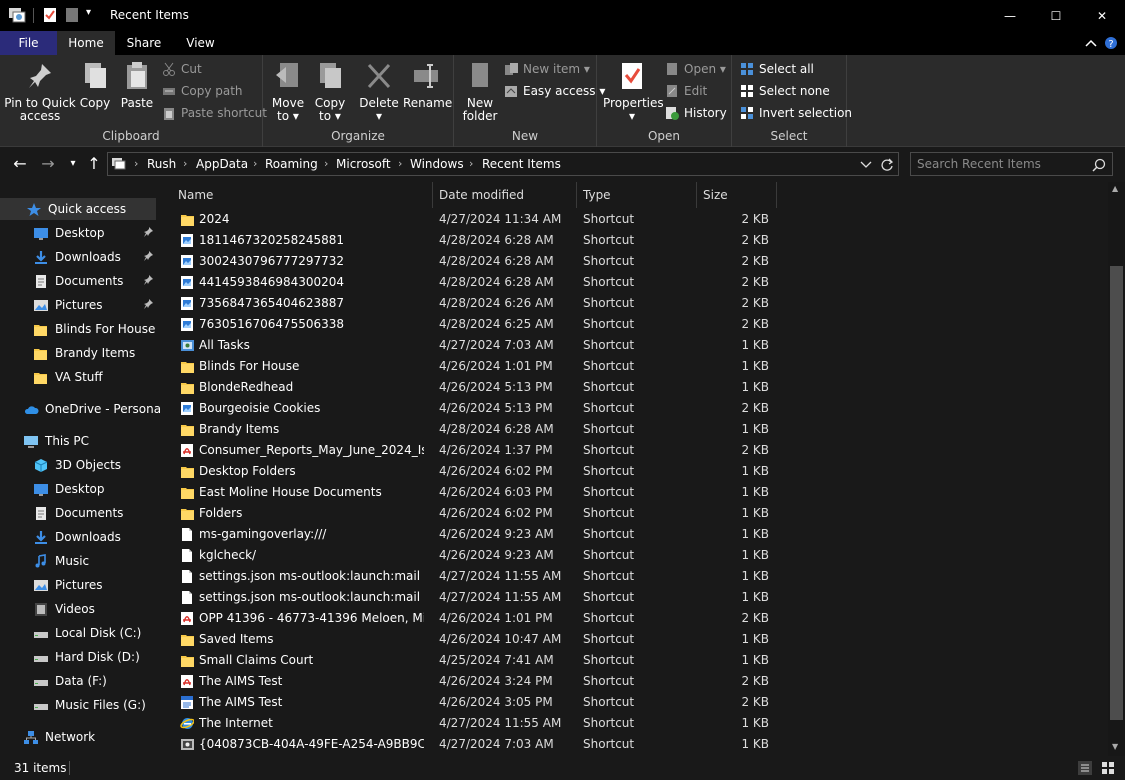  I want to click on breadcrumb-microsoft: Microsoft, so click(363, 164).